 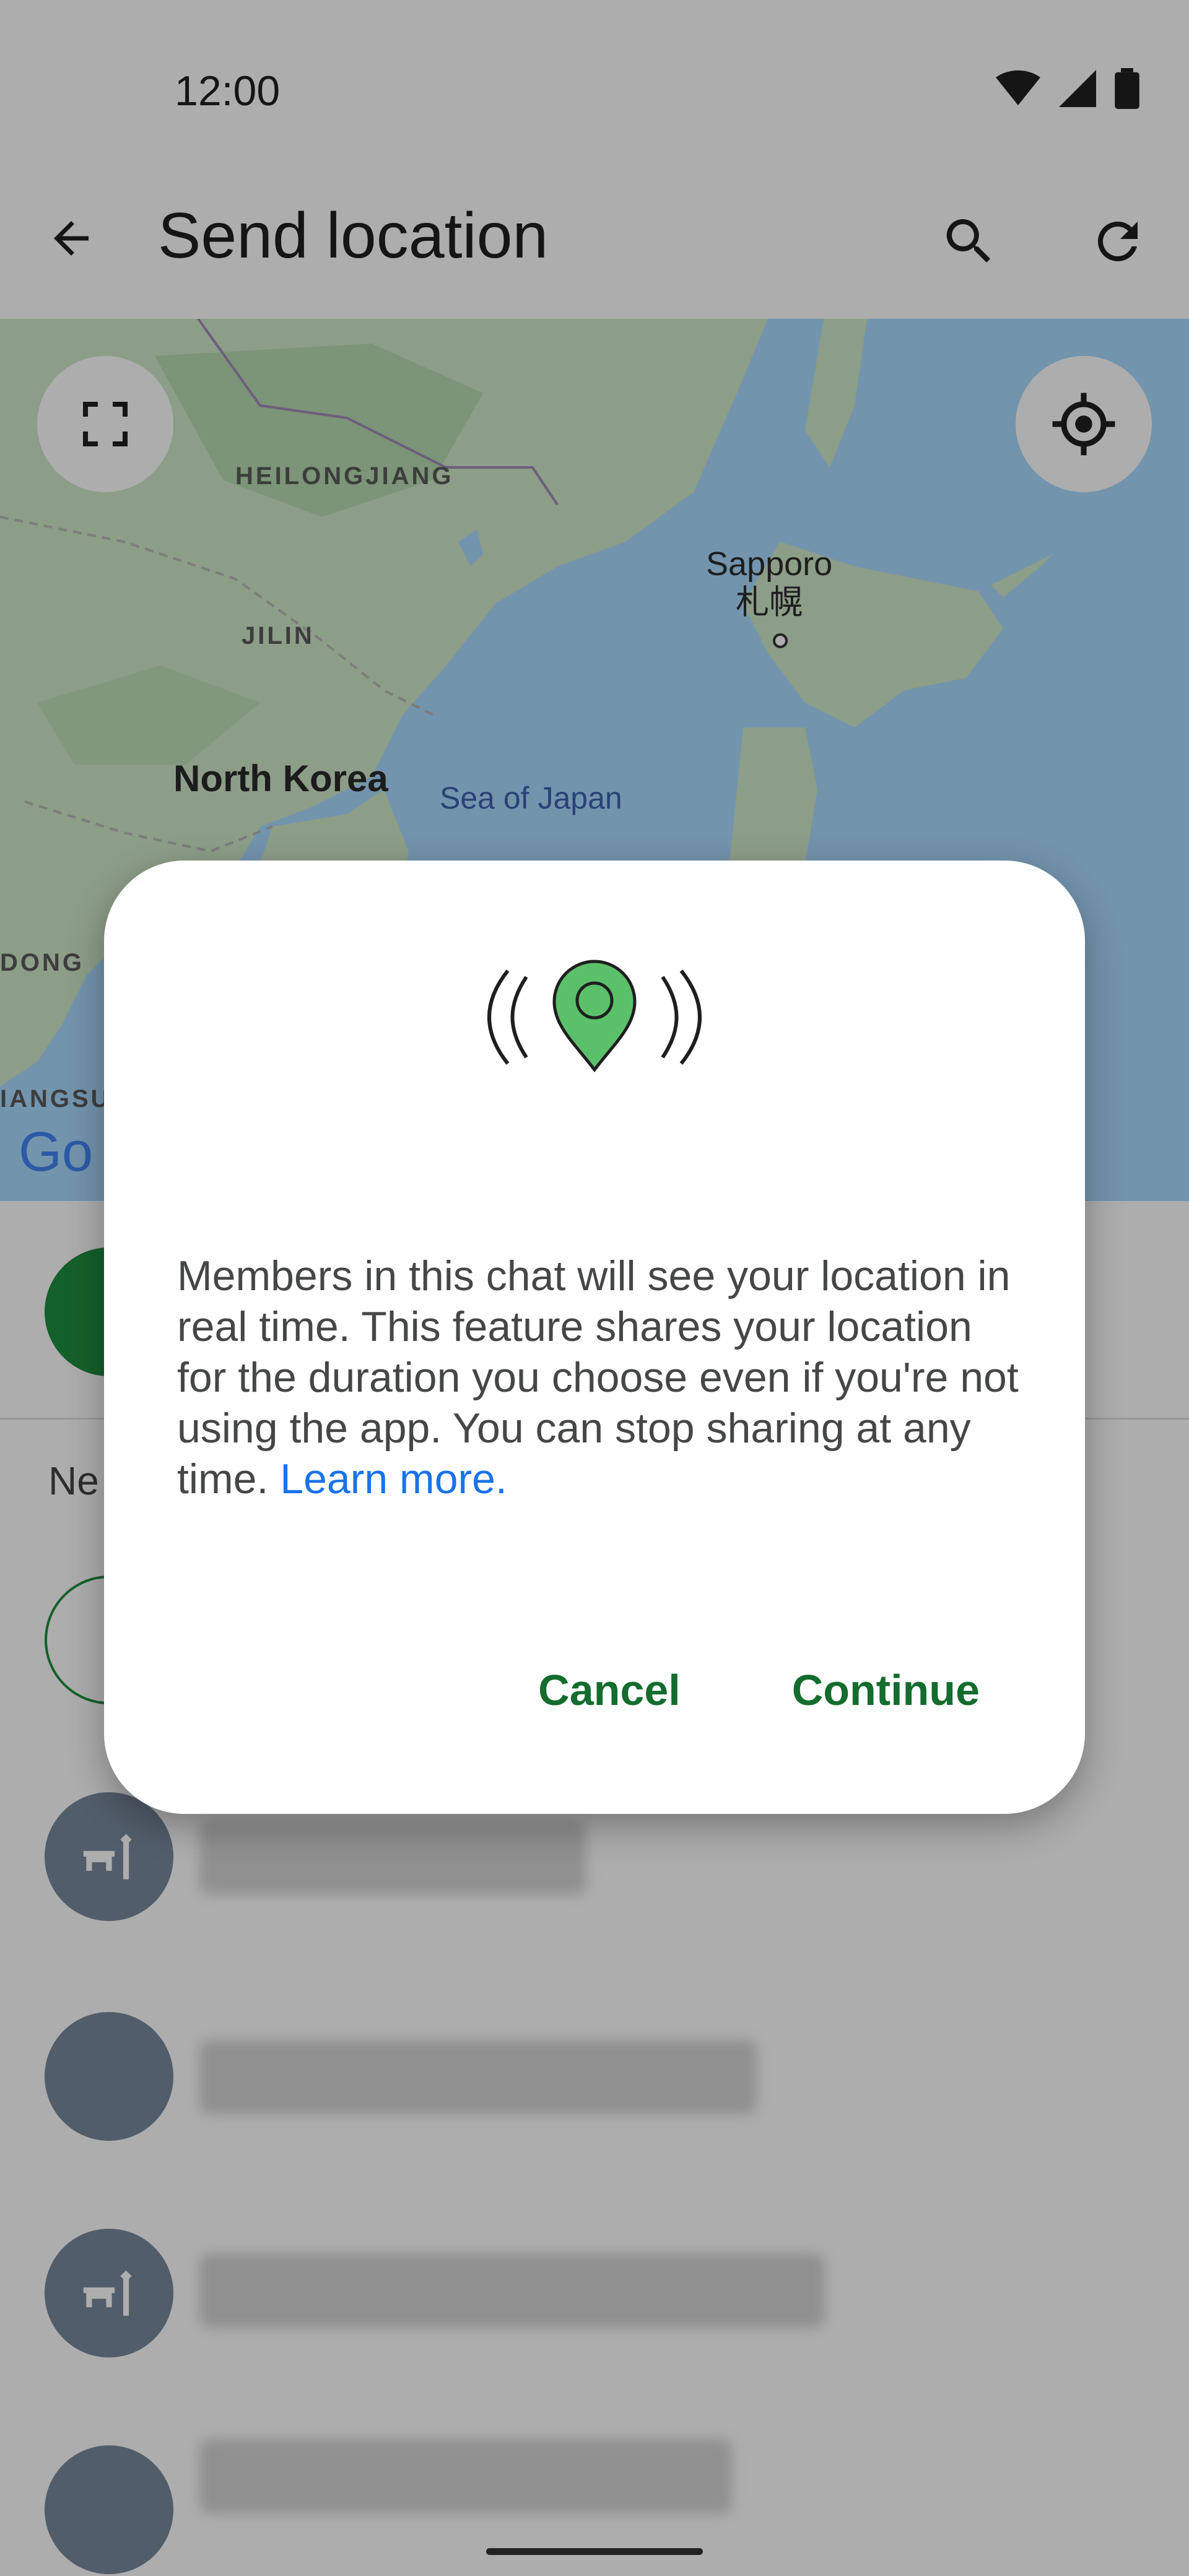 I want to click on learn-more-link: Learn more, so click(x=387, y=1479).